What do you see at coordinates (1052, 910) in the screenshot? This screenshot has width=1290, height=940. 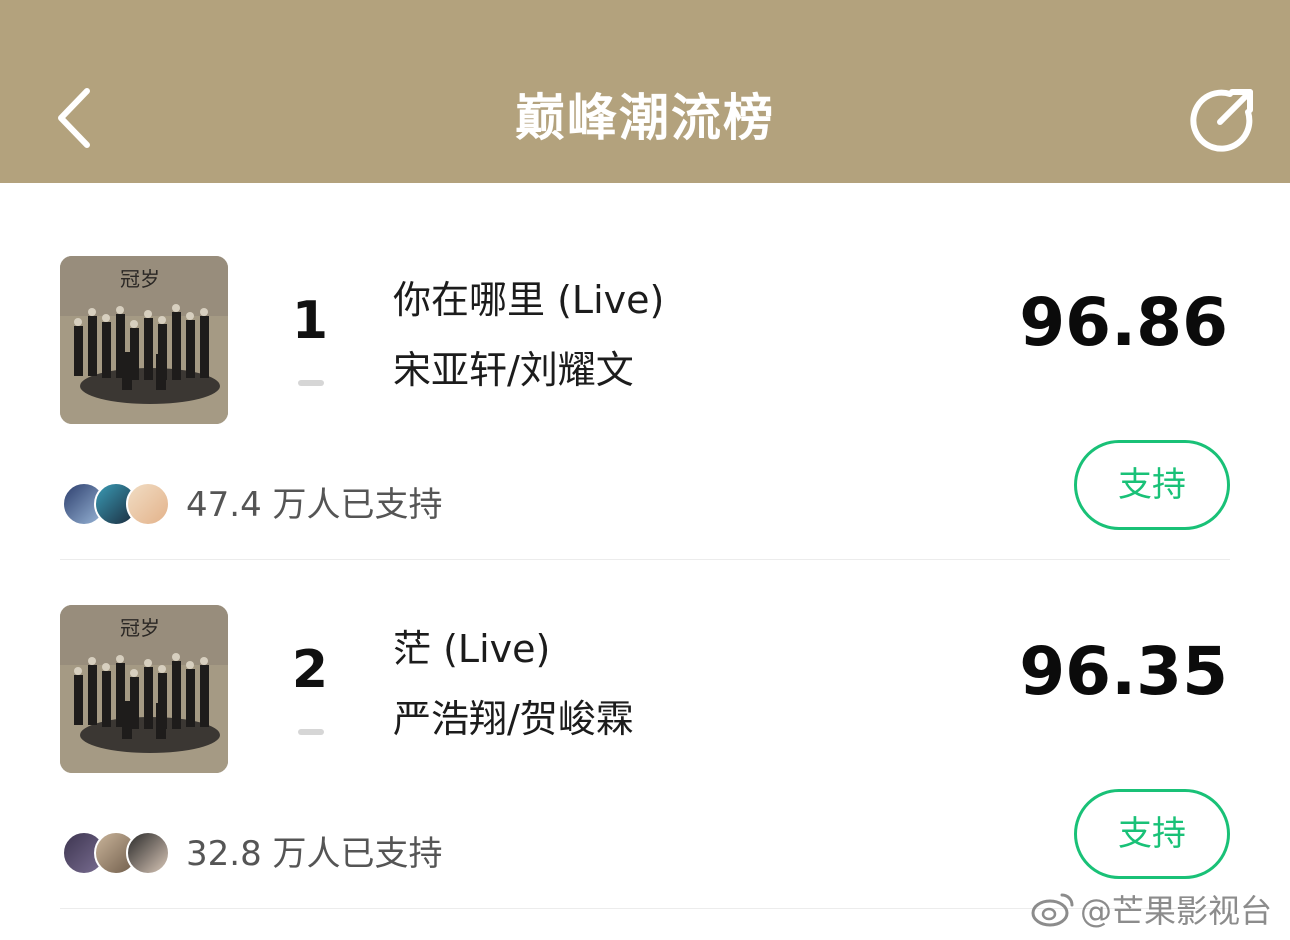 I see `weibo-logo-icon` at bounding box center [1052, 910].